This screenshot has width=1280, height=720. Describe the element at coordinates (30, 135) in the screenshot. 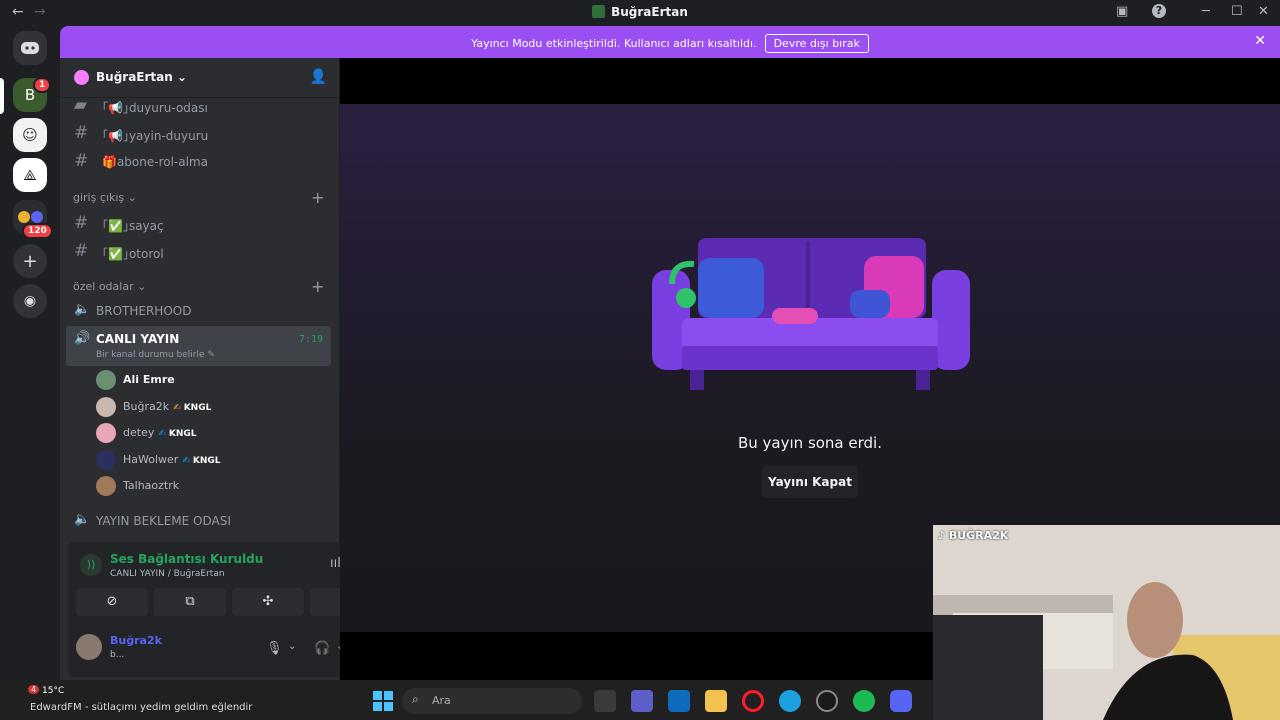

I see `server-avatar-2: ☺` at that location.